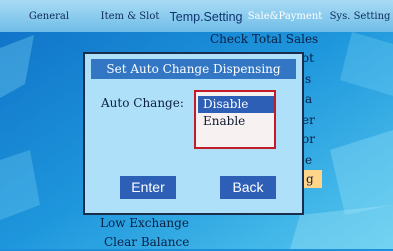 The width and height of the screenshot is (393, 251). Describe the element at coordinates (206, 16) in the screenshot. I see `tab-temp-setting: Temp.Setting` at that location.